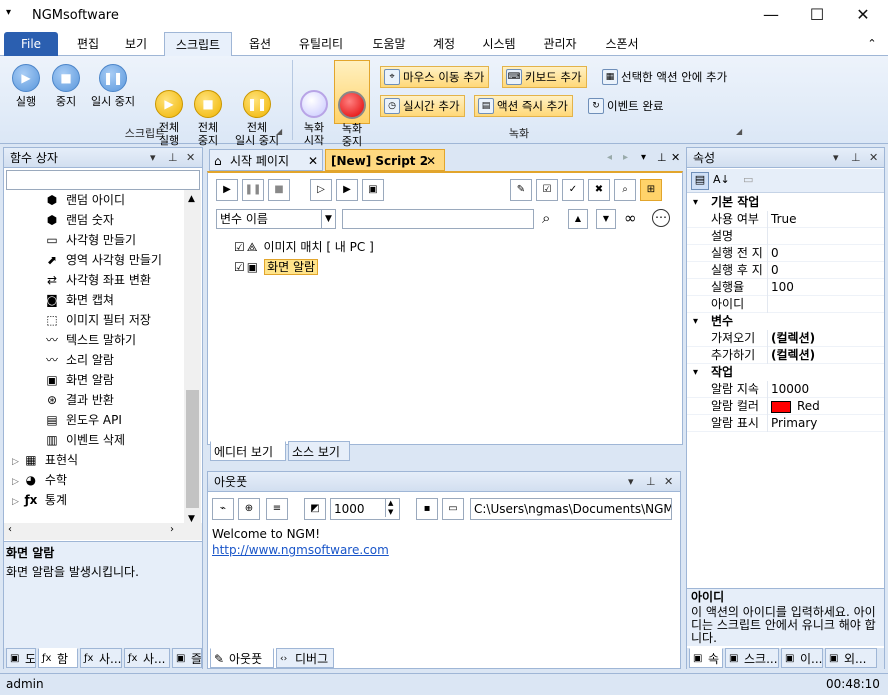 This screenshot has width=888, height=695. What do you see at coordinates (198, 44) in the screenshot?
I see `tab-script: 스크립트` at bounding box center [198, 44].